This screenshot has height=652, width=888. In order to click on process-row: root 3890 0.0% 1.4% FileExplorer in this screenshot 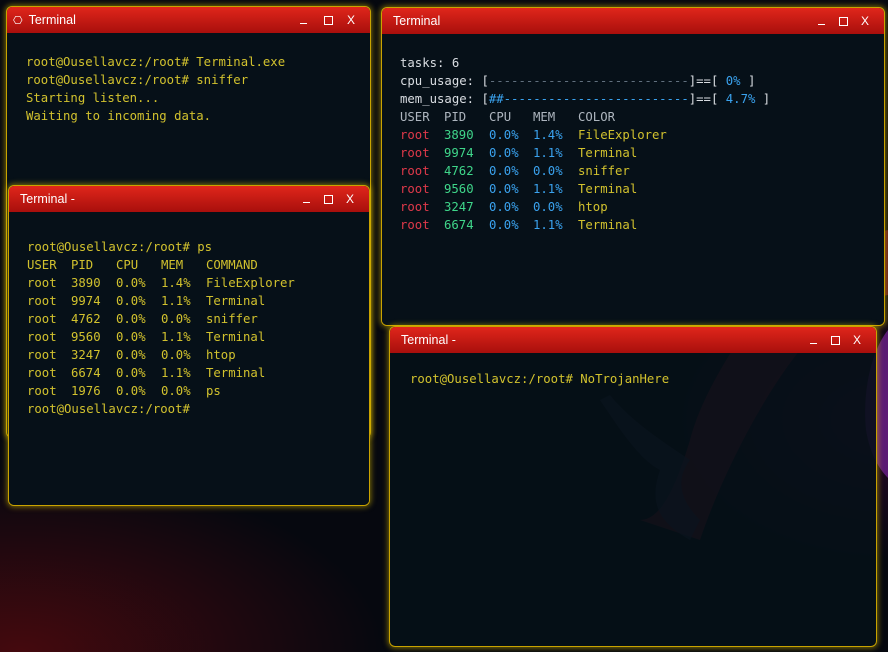, I will do `click(161, 283)`.